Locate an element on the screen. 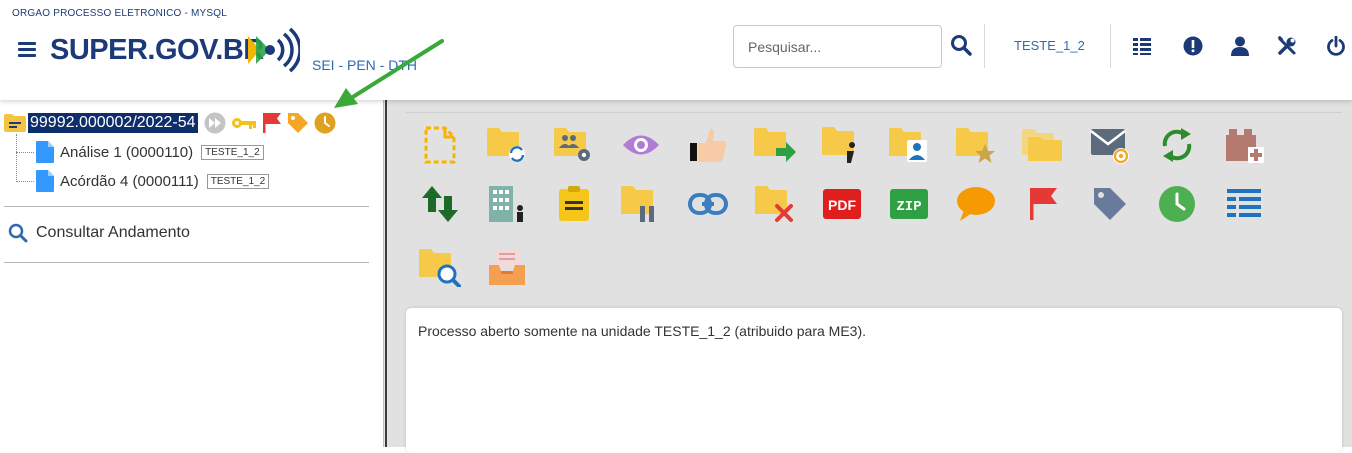  move-button is located at coordinates (440, 204).